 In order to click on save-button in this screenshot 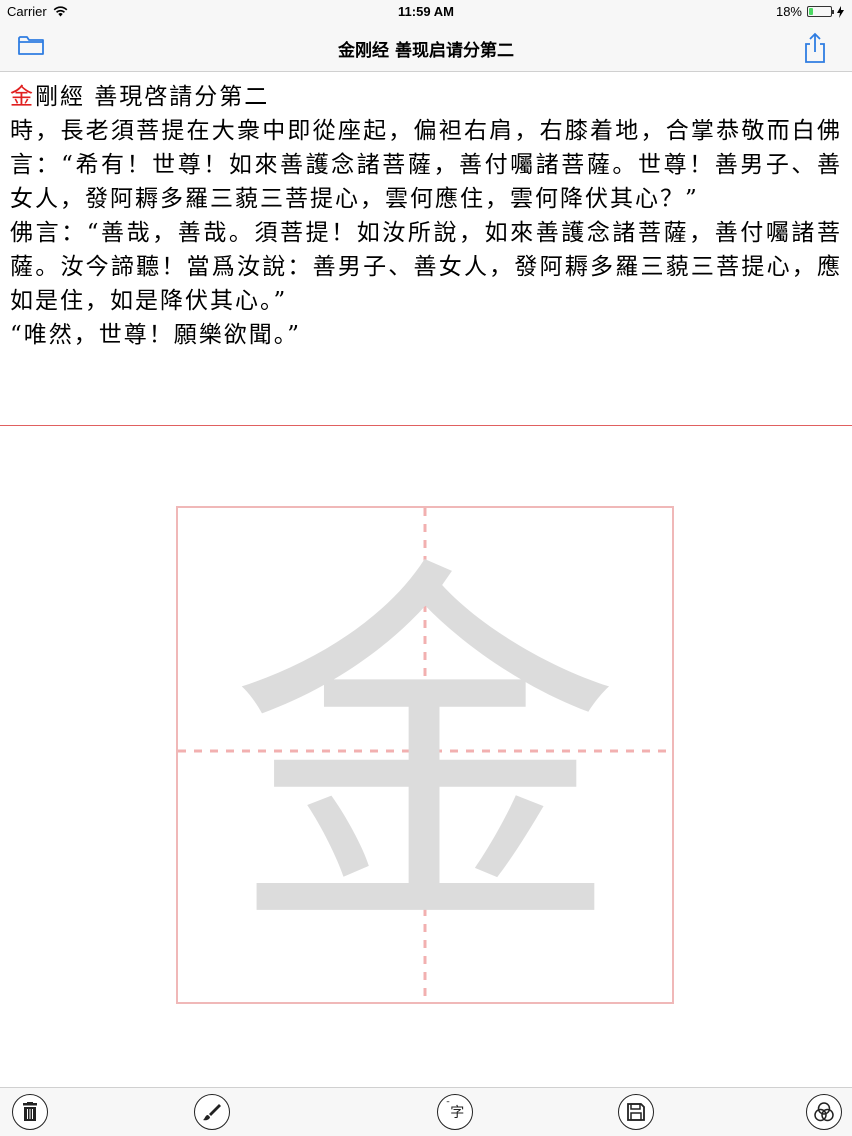, I will do `click(636, 1112)`.